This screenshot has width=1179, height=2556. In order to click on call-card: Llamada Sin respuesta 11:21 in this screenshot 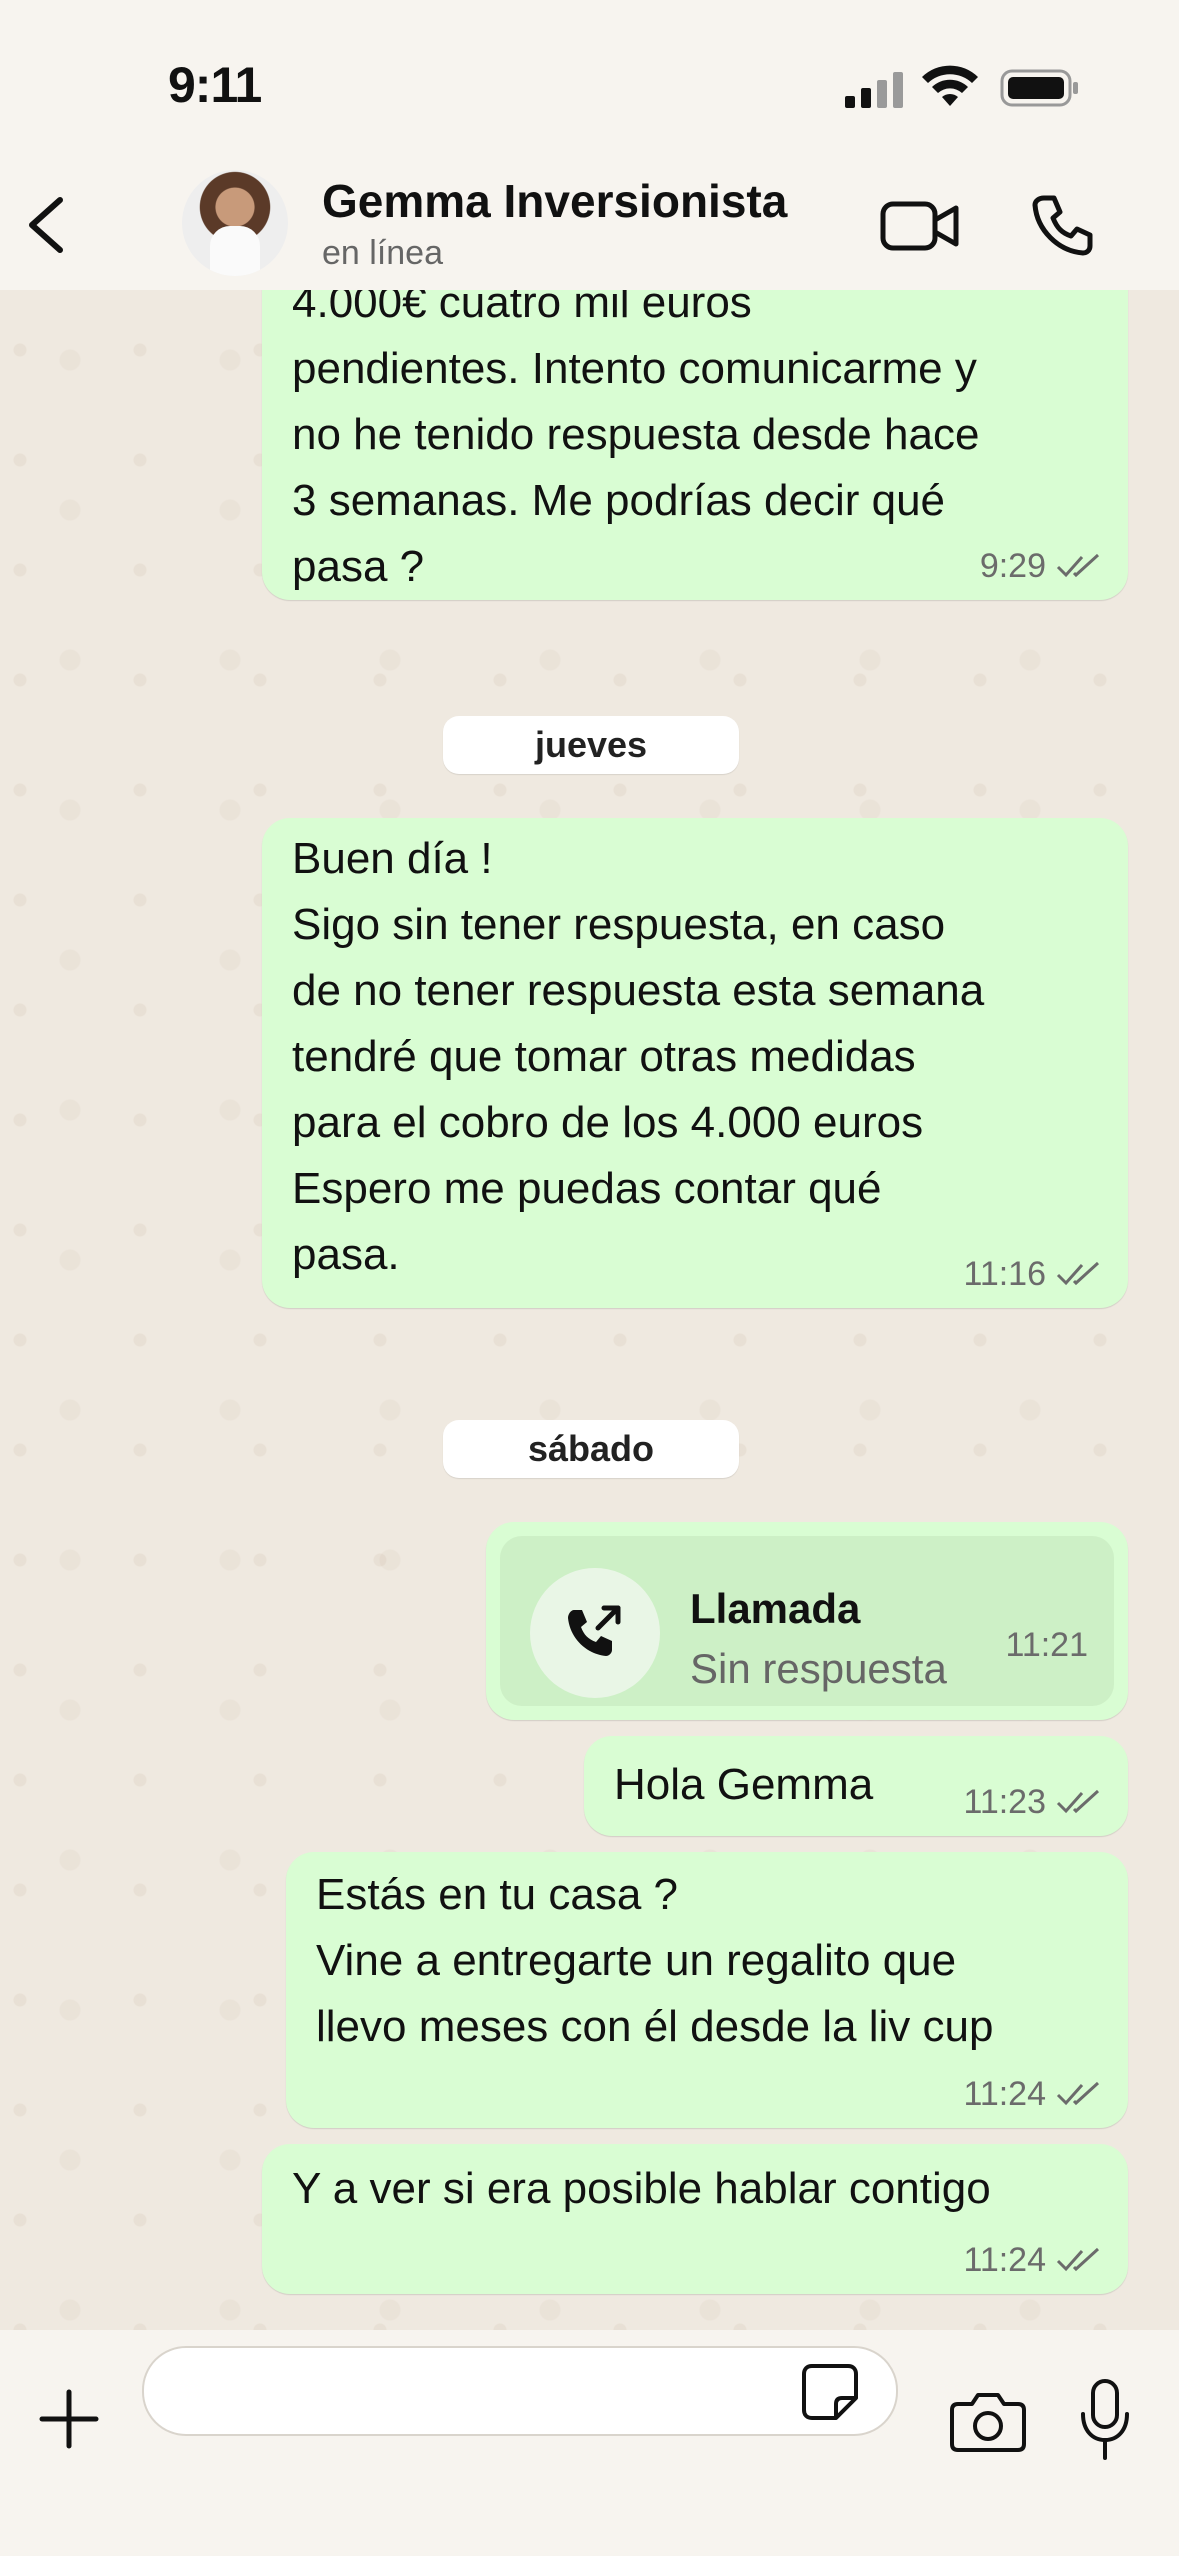, I will do `click(807, 1621)`.